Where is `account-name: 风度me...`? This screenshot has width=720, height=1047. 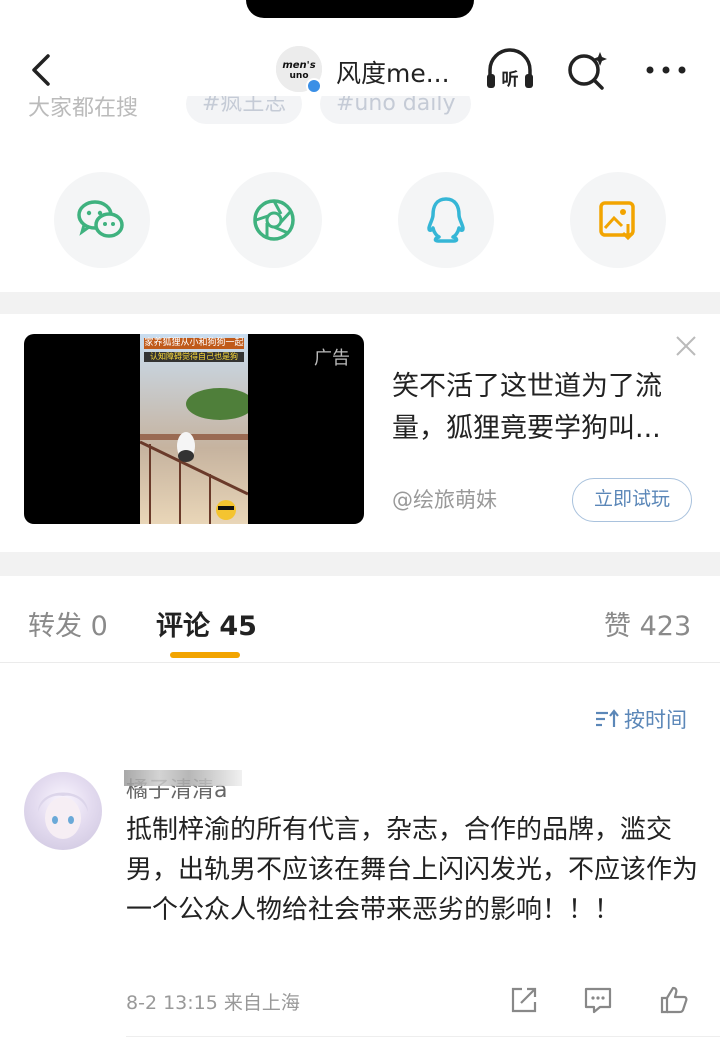 account-name: 风度me... is located at coordinates (393, 72).